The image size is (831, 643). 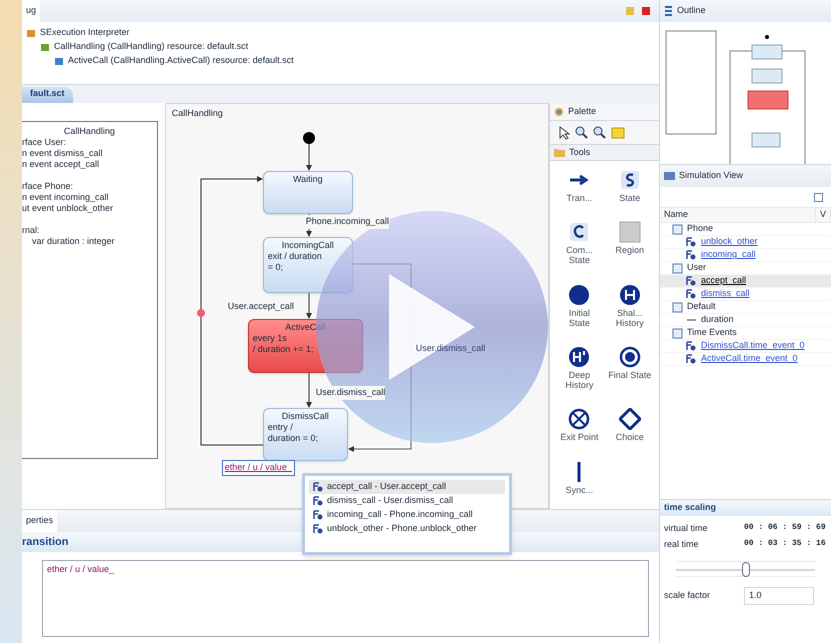 What do you see at coordinates (307, 192) in the screenshot?
I see `state-node: Waiting` at bounding box center [307, 192].